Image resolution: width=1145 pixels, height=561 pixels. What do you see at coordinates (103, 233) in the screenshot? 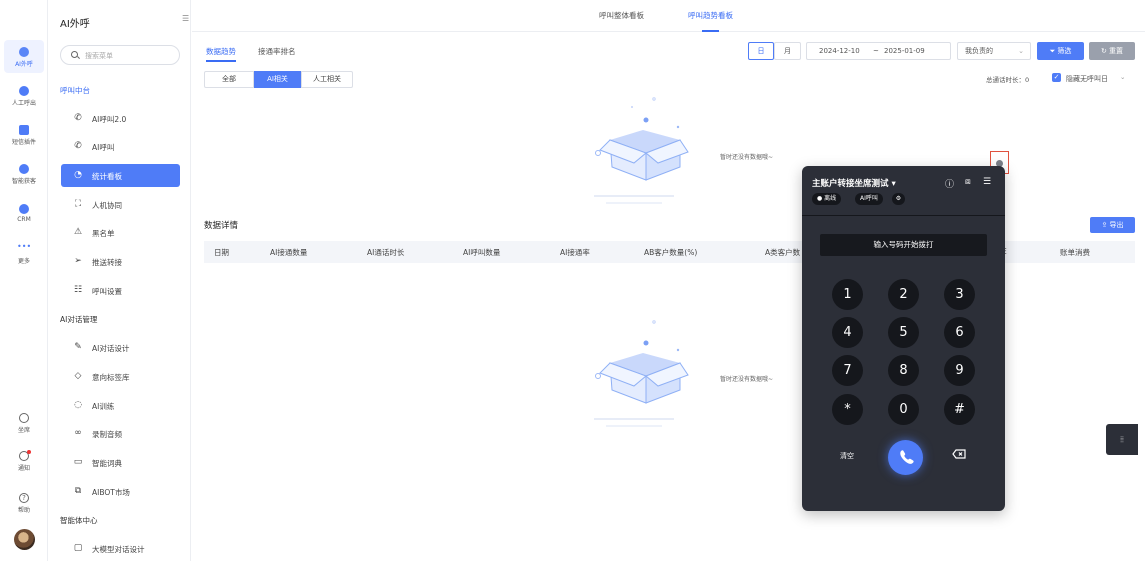
I see `sidebar-item-label: 黑名单` at bounding box center [103, 233].